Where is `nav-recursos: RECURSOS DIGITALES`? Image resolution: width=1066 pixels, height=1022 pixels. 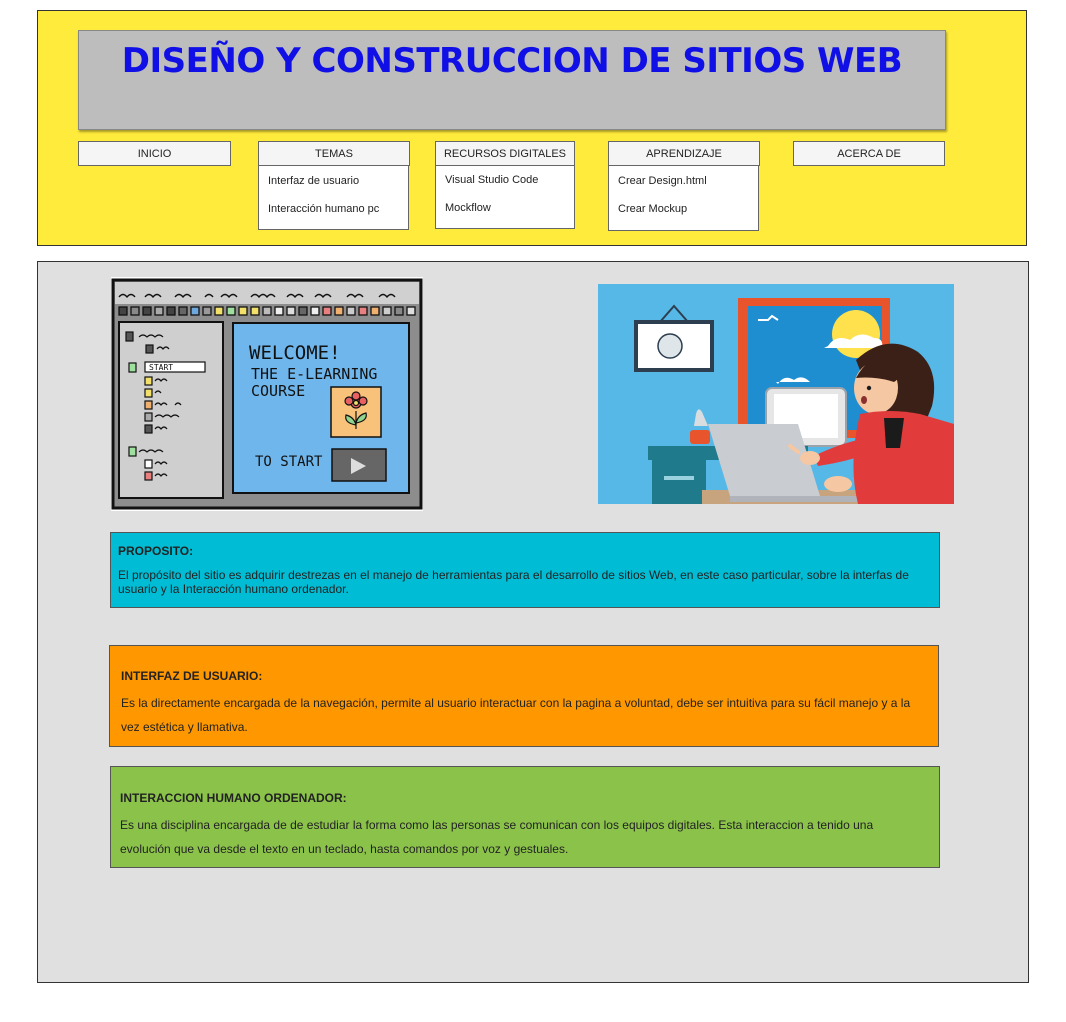 nav-recursos: RECURSOS DIGITALES is located at coordinates (505, 153).